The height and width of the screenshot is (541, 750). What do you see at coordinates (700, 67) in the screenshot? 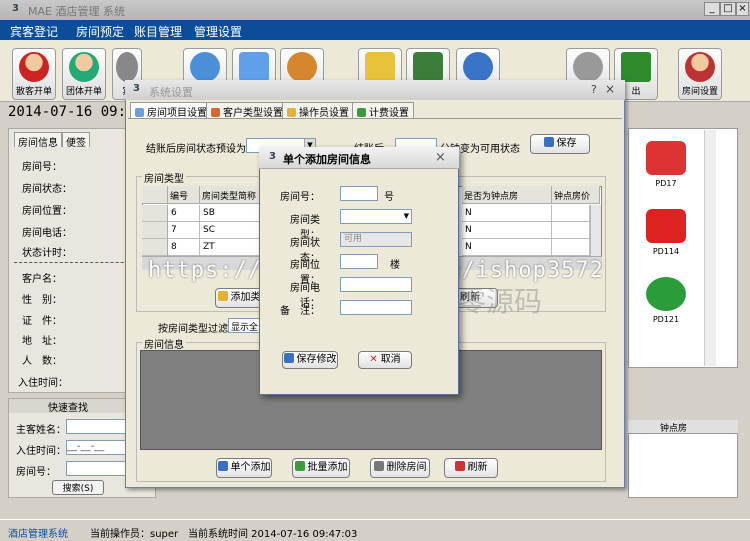
I see `staff-icon` at bounding box center [700, 67].